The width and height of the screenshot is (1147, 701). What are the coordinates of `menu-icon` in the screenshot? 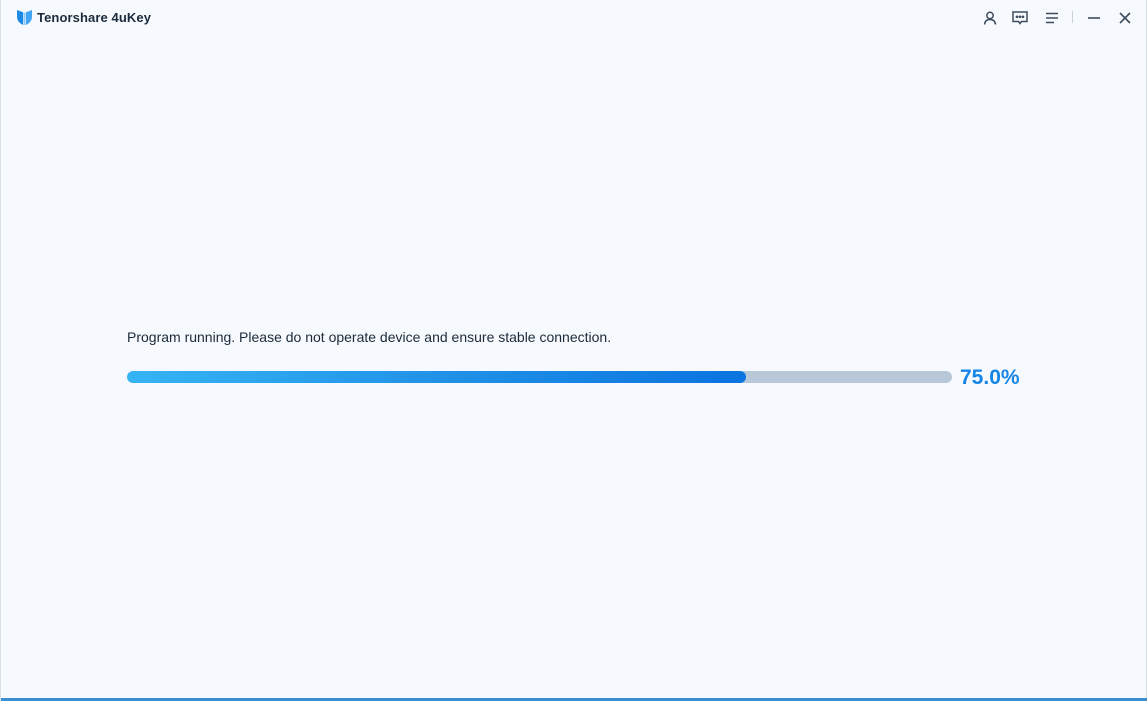 It's located at (1052, 18).